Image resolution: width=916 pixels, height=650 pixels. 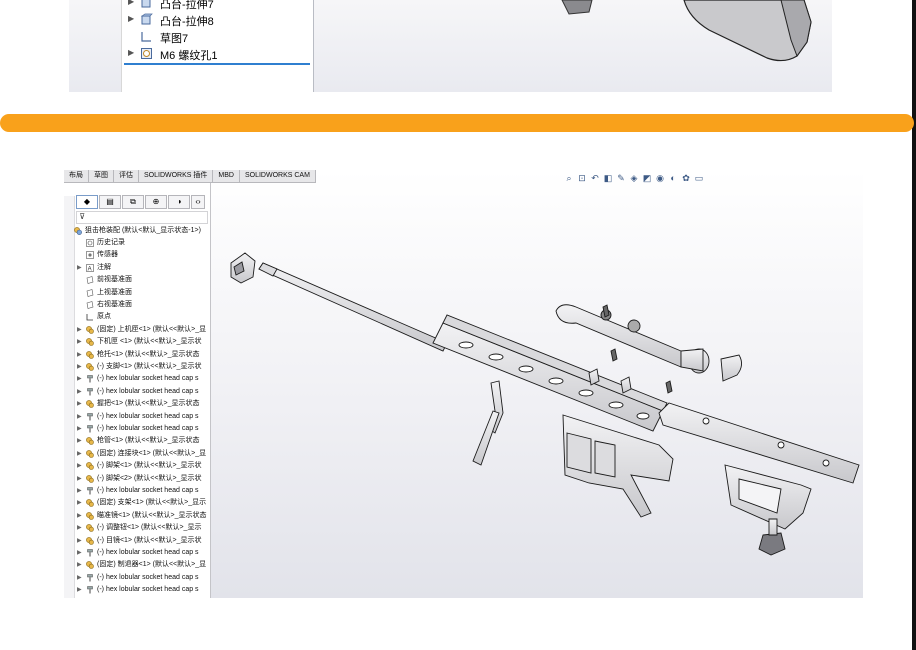 What do you see at coordinates (686, 178) in the screenshot?
I see `apply-scene-icon: ✿` at bounding box center [686, 178].